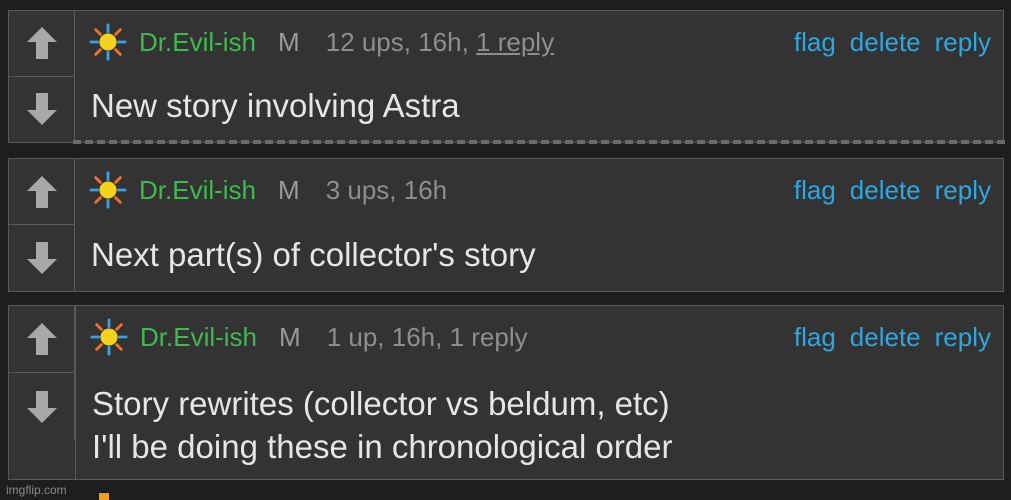 This screenshot has width=1011, height=500. Describe the element at coordinates (275, 105) in the screenshot. I see `comment-text-line: New story involving Astra` at that location.